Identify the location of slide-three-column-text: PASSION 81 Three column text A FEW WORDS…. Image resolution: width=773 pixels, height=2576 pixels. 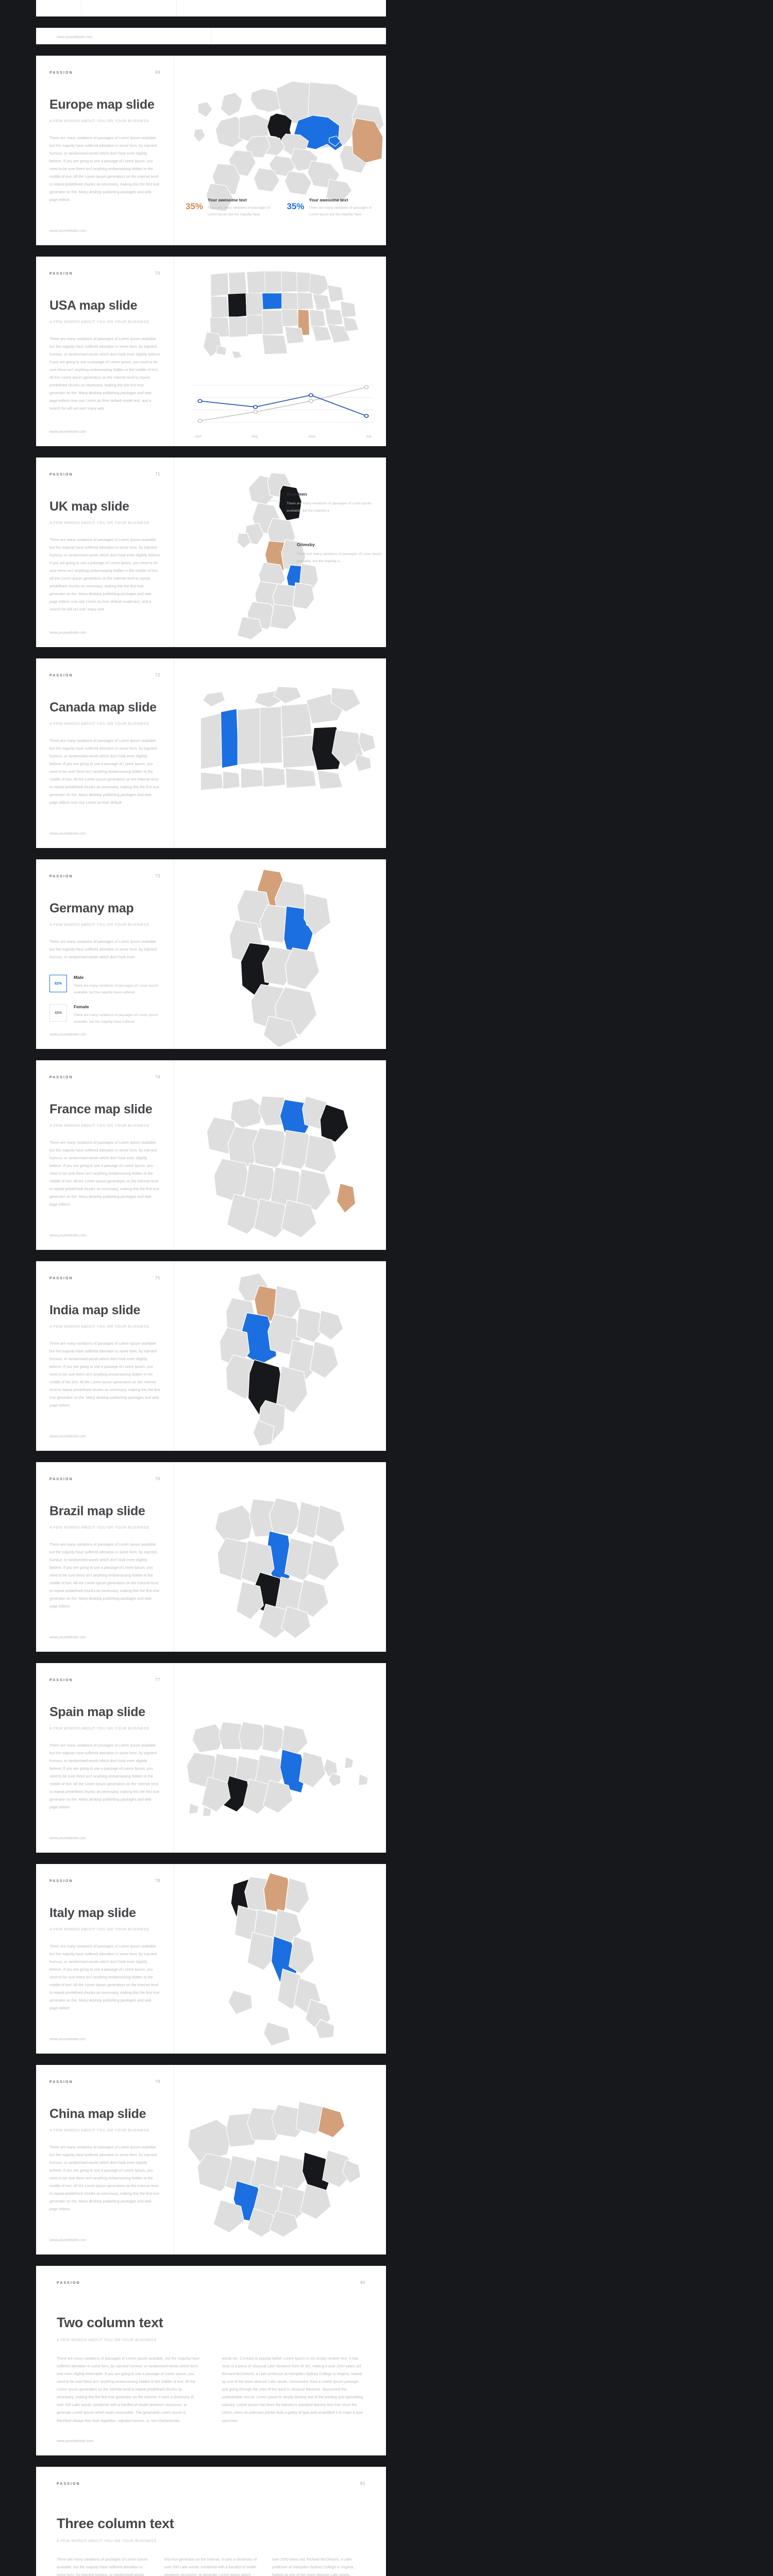
(211, 2521).